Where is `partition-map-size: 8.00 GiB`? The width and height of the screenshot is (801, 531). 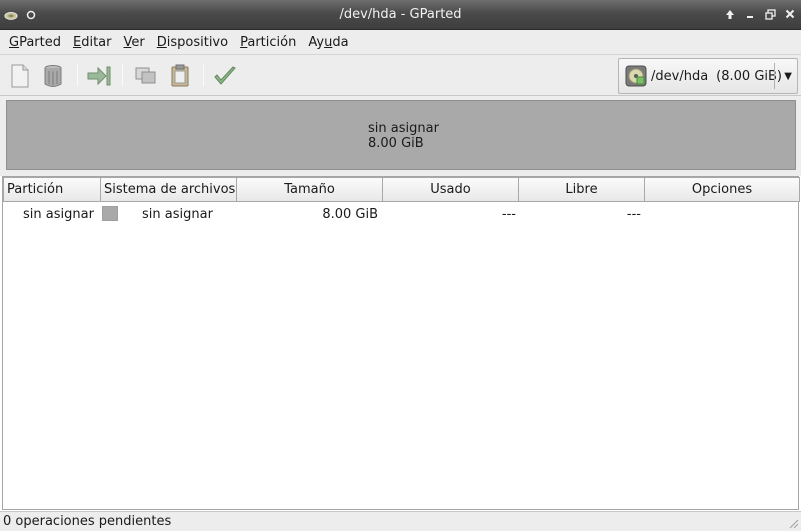 partition-map-size: 8.00 GiB is located at coordinates (396, 143).